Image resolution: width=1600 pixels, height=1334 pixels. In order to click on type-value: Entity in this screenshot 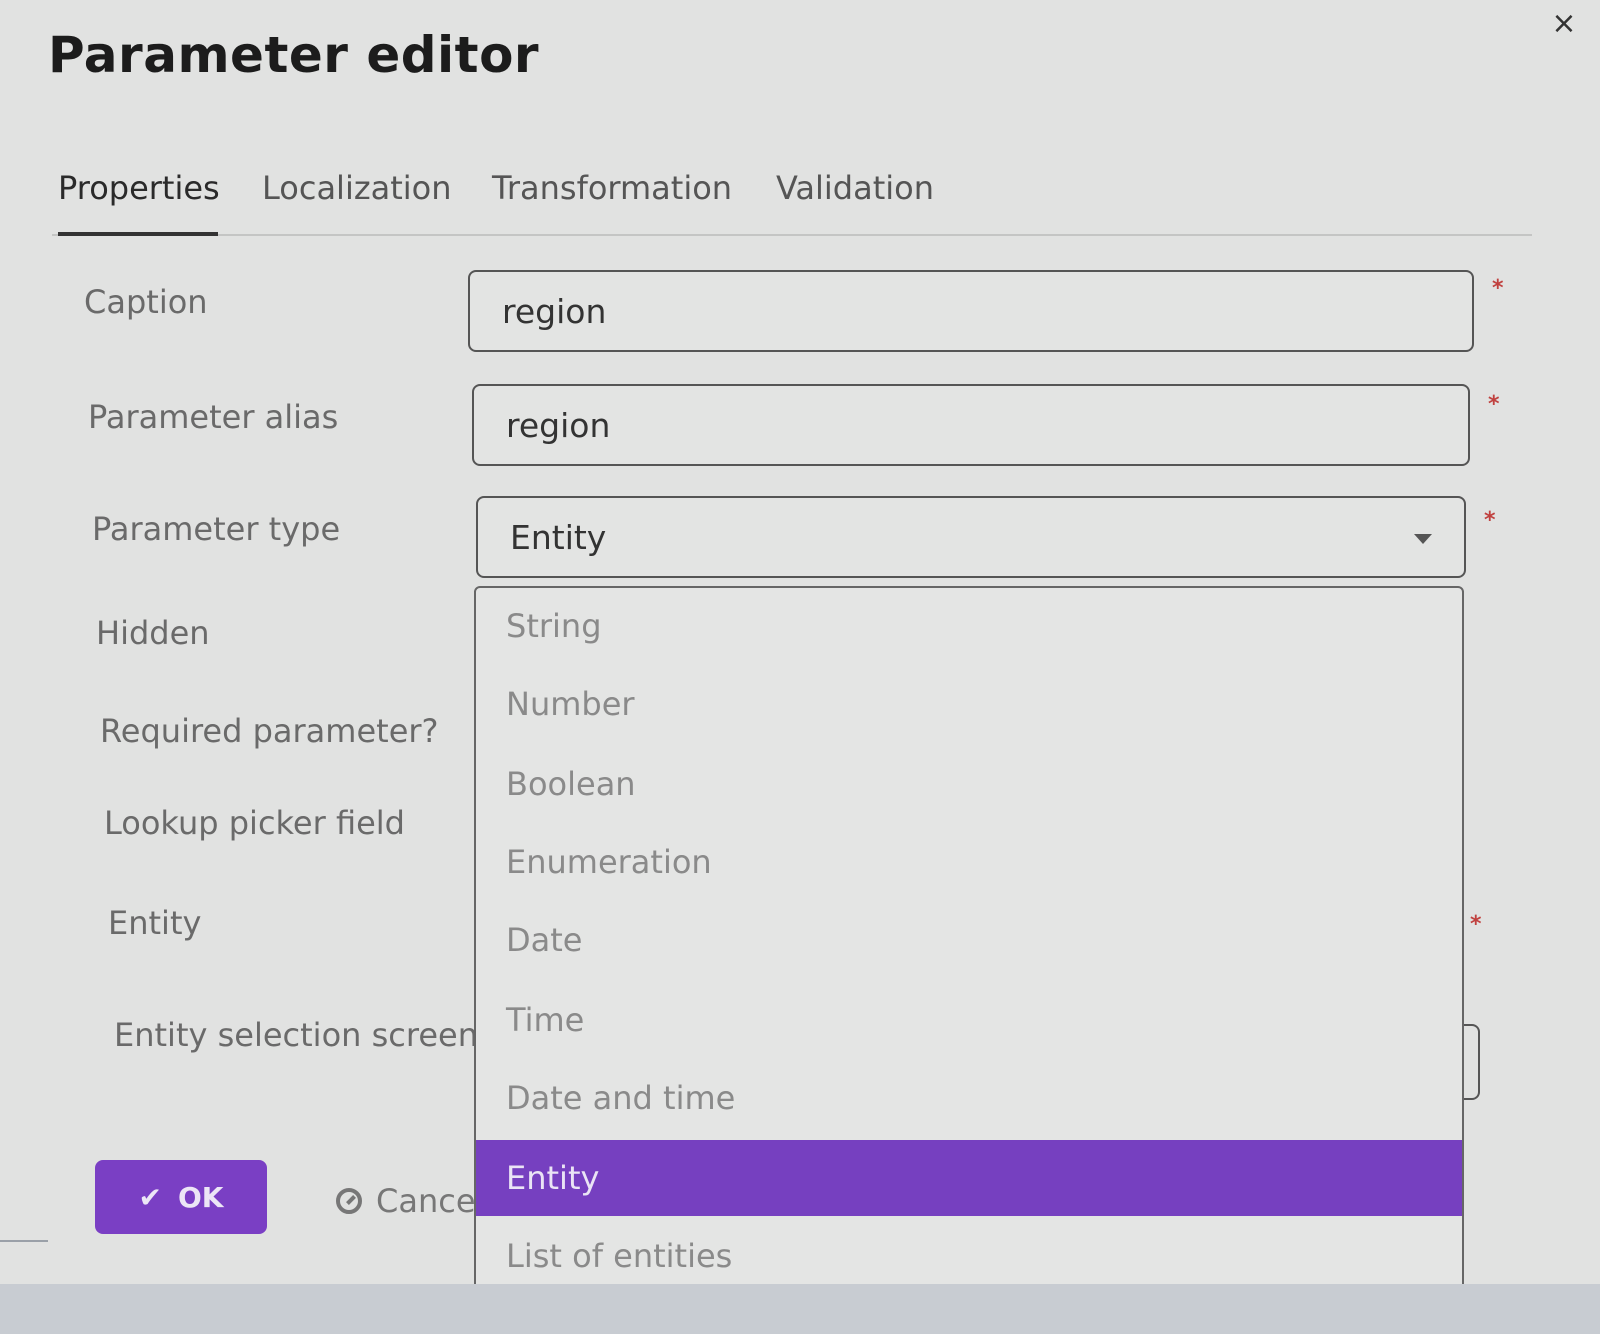, I will do `click(558, 537)`.